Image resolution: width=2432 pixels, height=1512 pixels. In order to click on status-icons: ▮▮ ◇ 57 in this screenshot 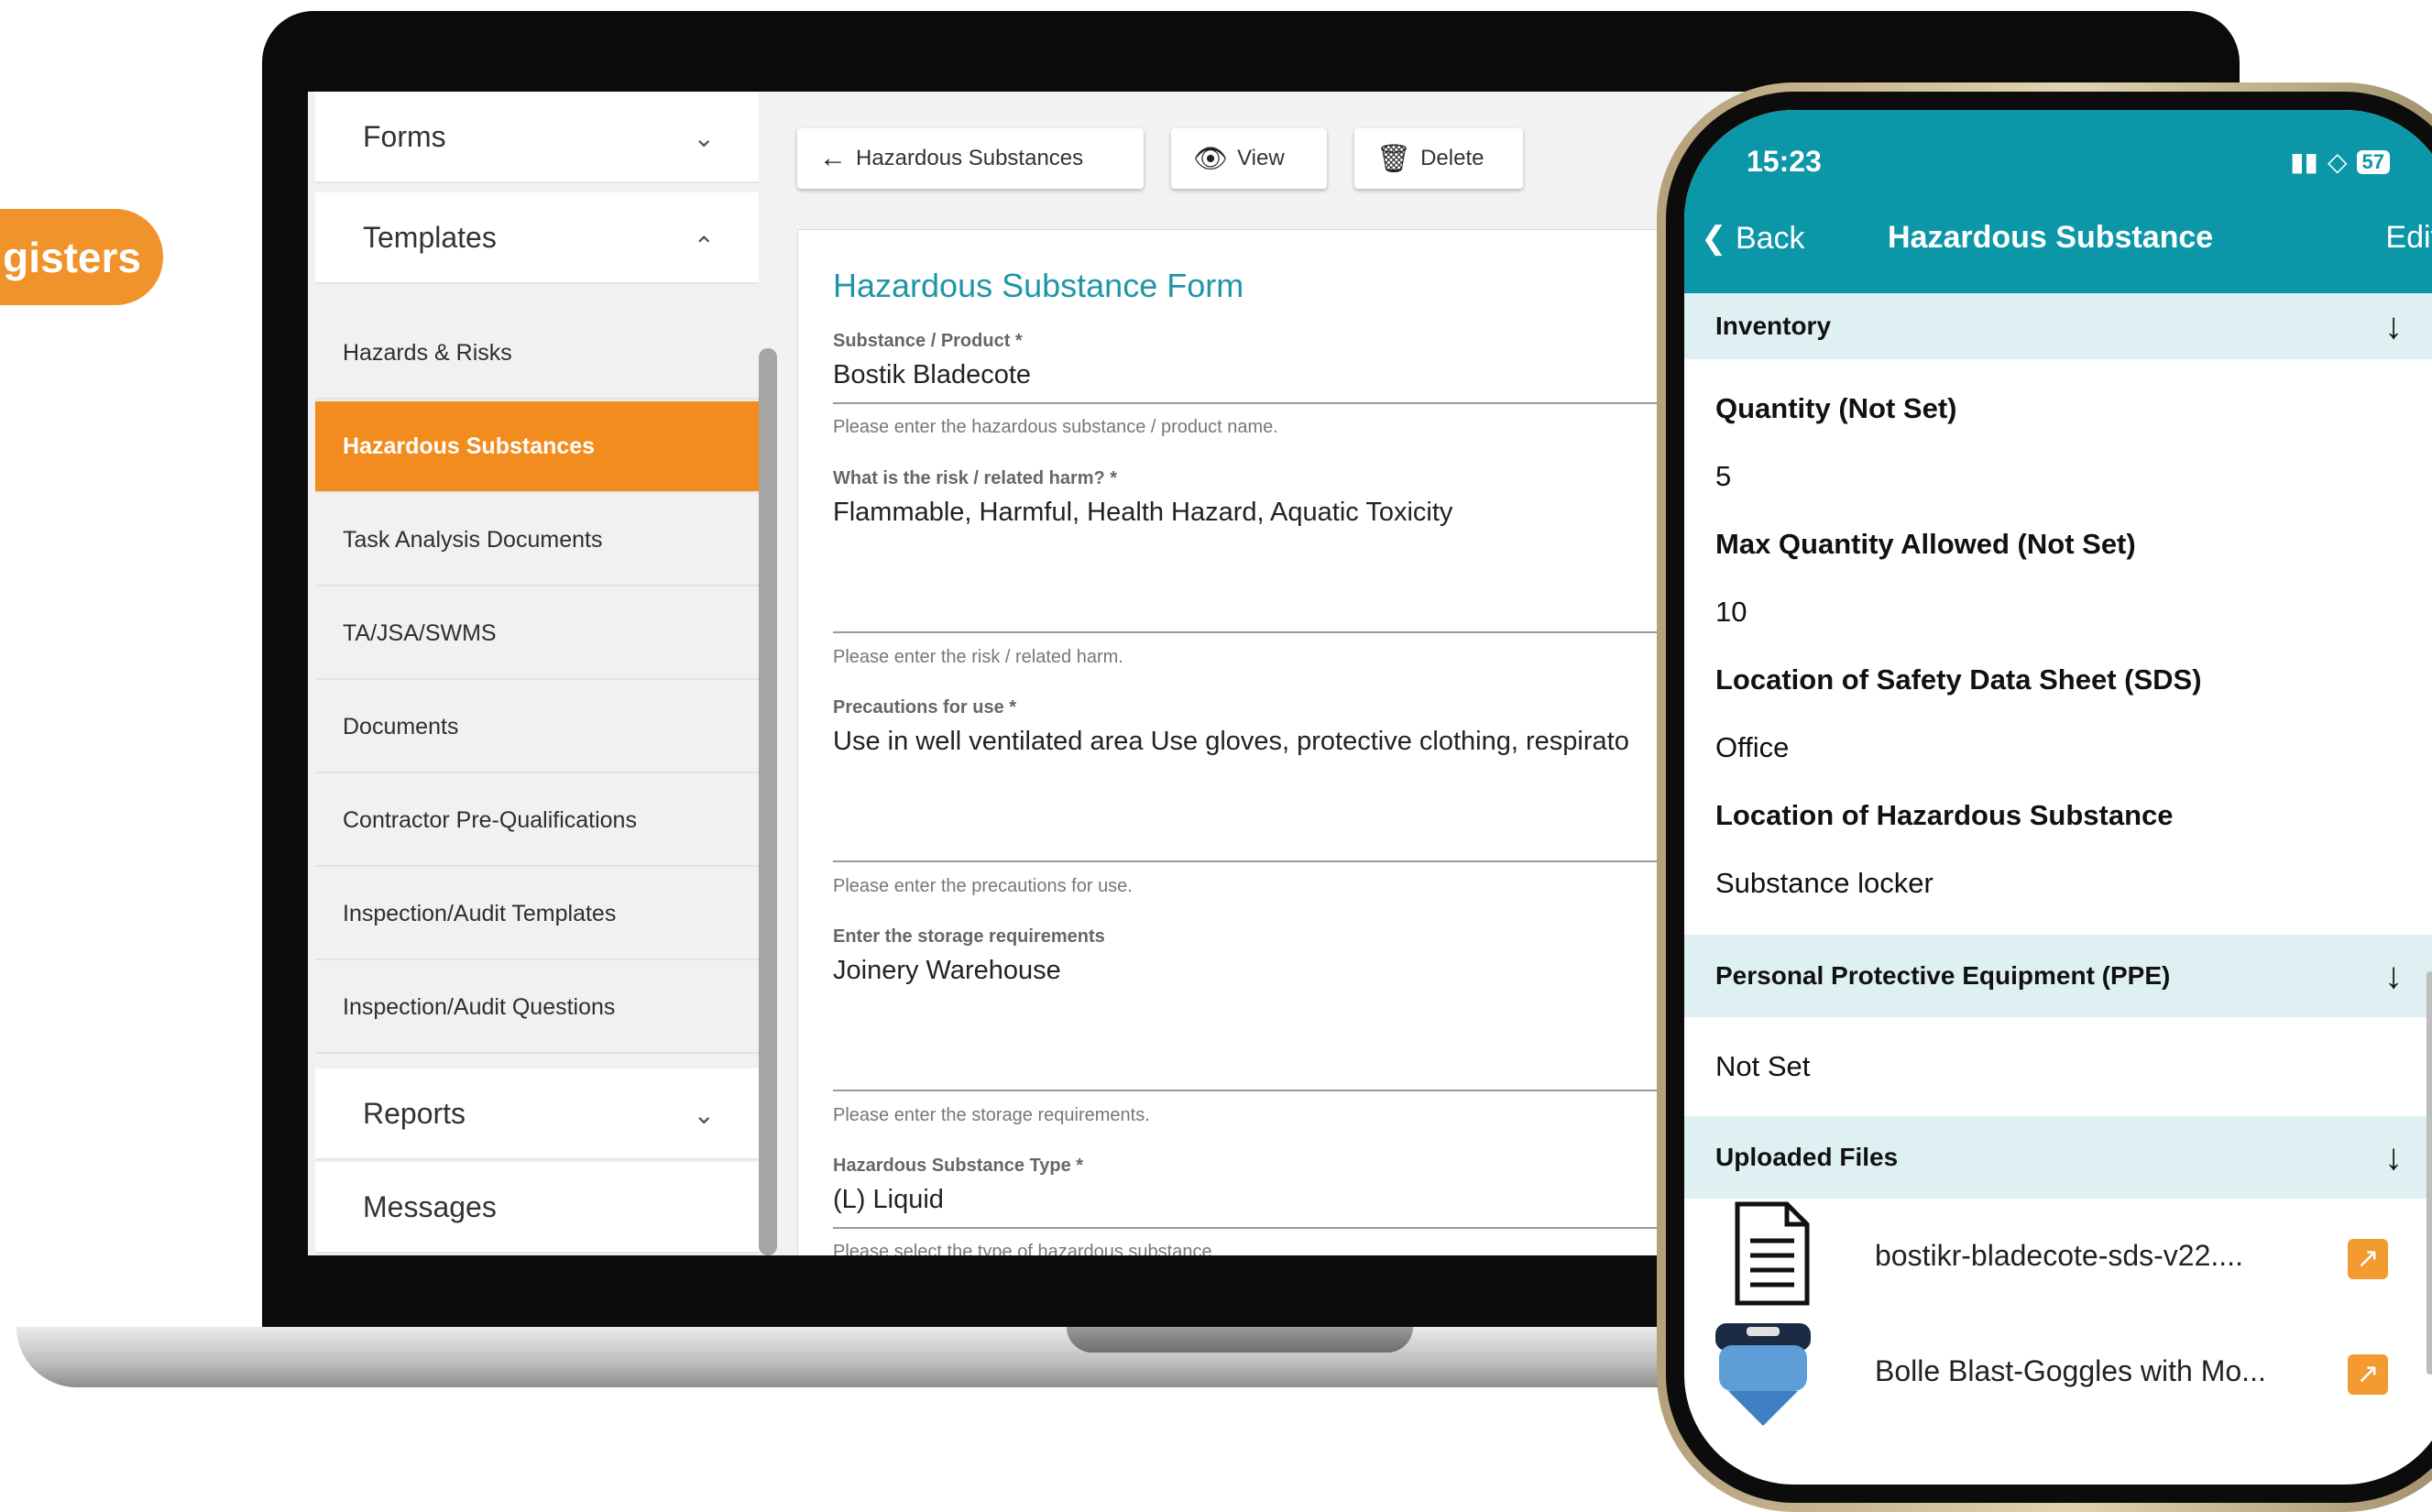, I will do `click(2340, 162)`.